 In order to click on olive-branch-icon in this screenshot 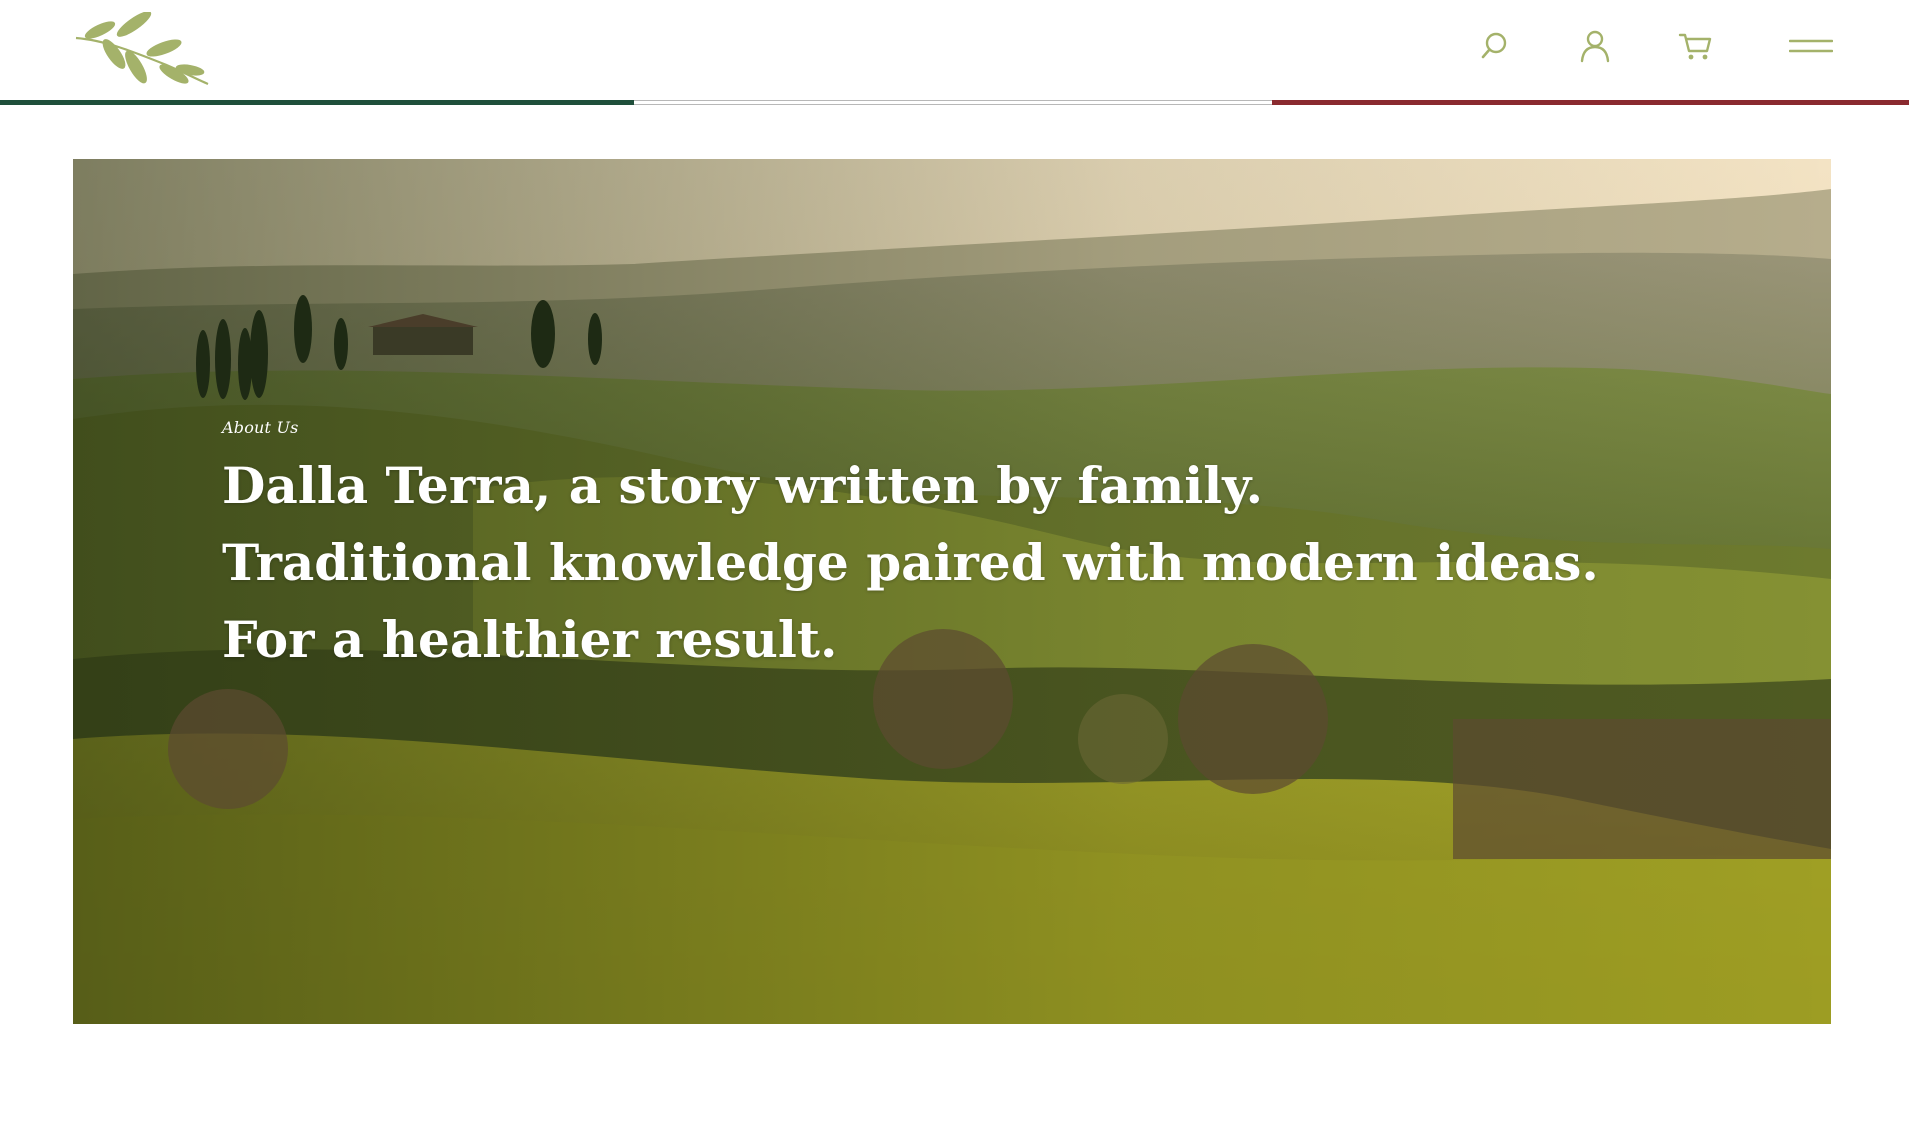, I will do `click(142, 48)`.